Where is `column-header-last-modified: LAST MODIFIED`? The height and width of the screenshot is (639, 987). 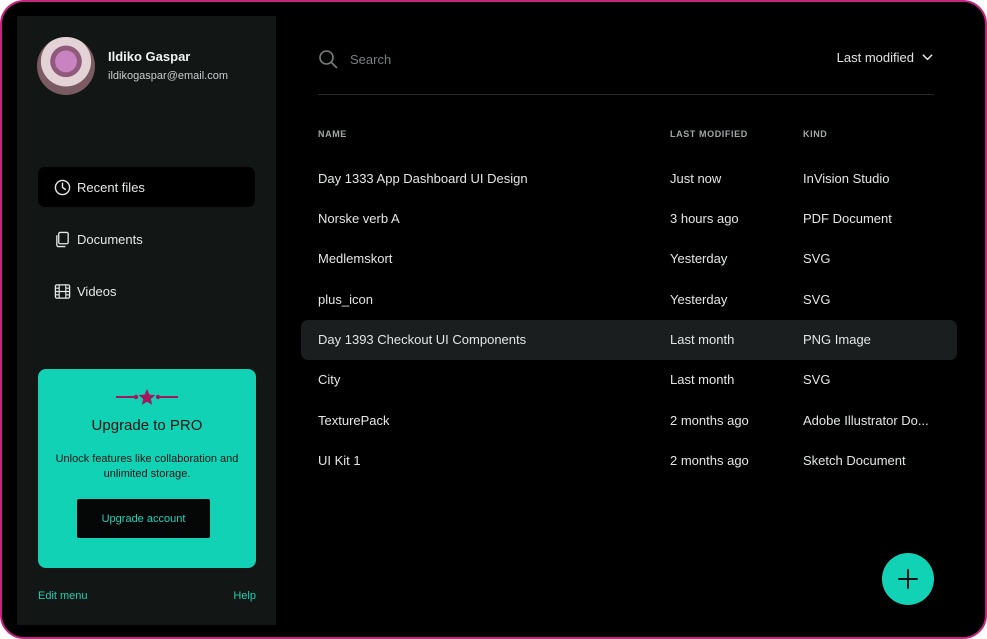
column-header-last-modified: LAST MODIFIED is located at coordinates (709, 134).